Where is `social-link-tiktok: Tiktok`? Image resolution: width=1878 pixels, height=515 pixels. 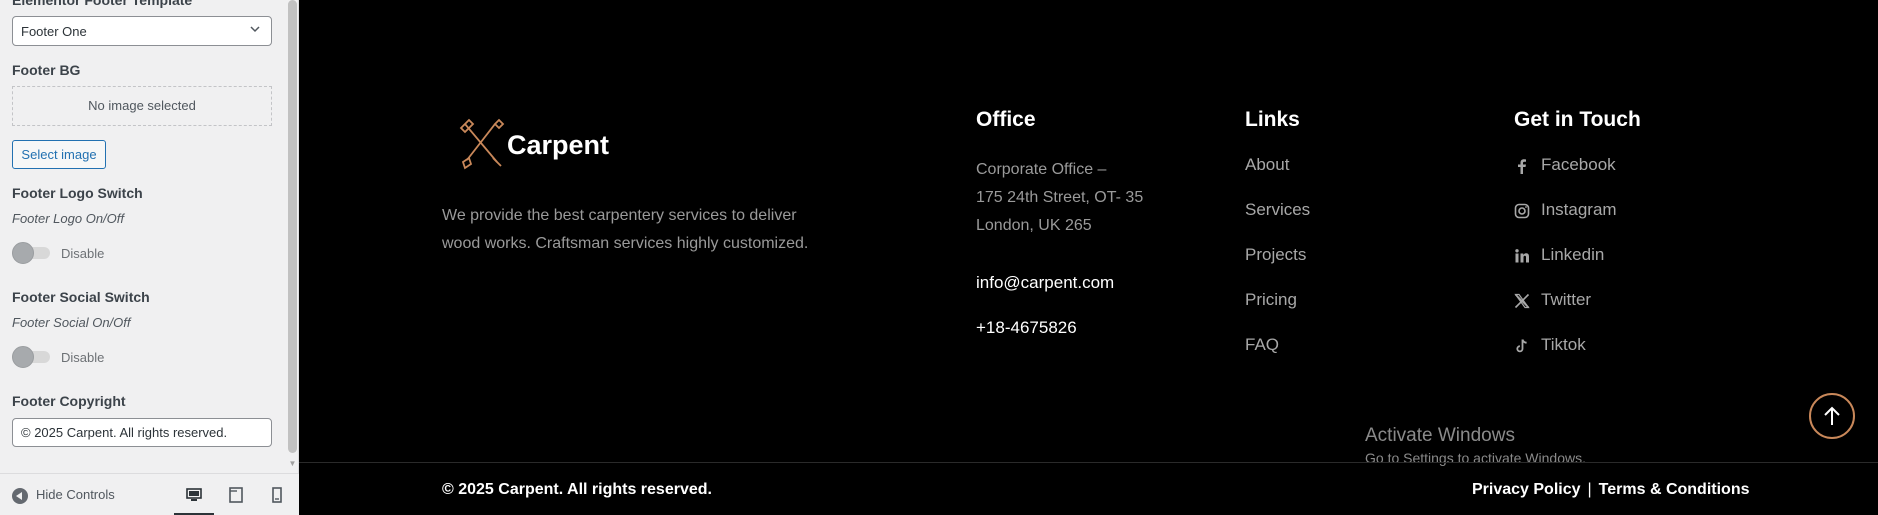
social-link-tiktok: Tiktok is located at coordinates (1565, 357).